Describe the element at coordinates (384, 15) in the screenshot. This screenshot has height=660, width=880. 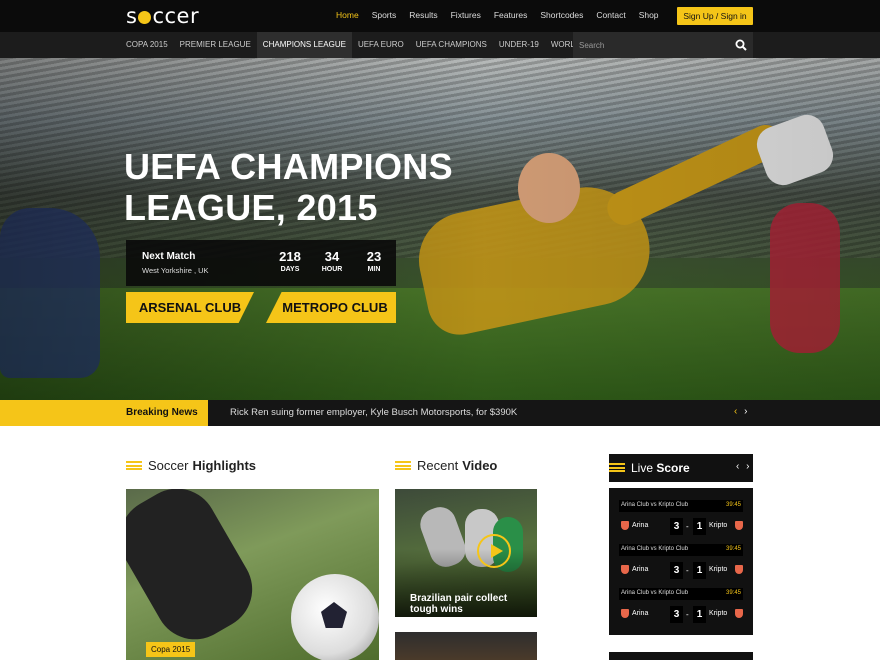
I see `nav-item-sports: Sports` at that location.